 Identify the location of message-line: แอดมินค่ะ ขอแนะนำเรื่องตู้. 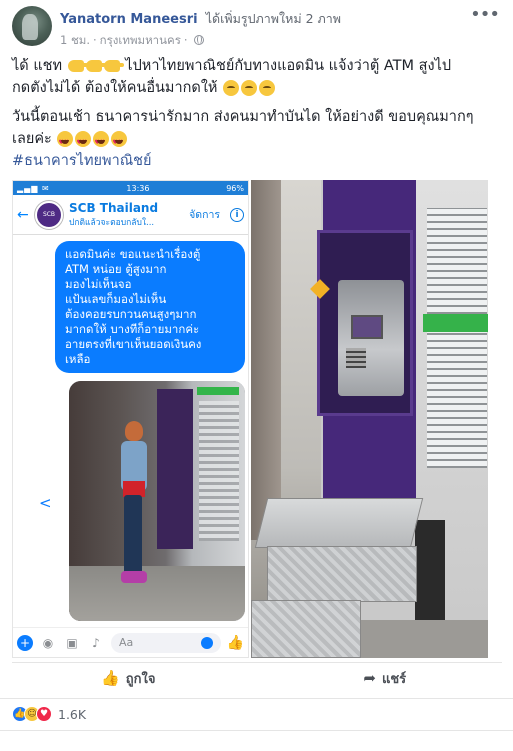
(133, 254).